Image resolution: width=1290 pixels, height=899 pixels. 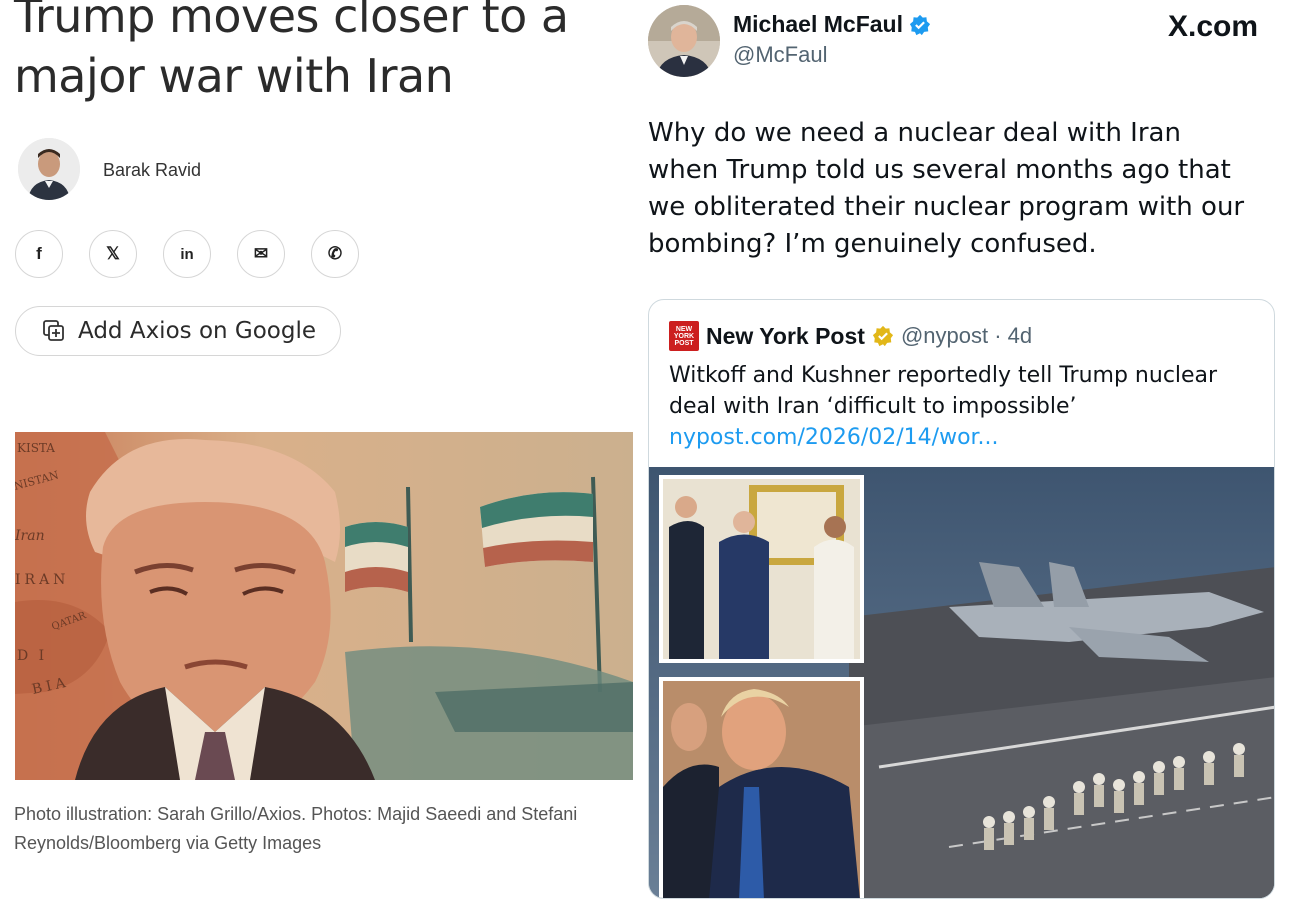 I want to click on mail-icon: ✉, so click(x=261, y=253).